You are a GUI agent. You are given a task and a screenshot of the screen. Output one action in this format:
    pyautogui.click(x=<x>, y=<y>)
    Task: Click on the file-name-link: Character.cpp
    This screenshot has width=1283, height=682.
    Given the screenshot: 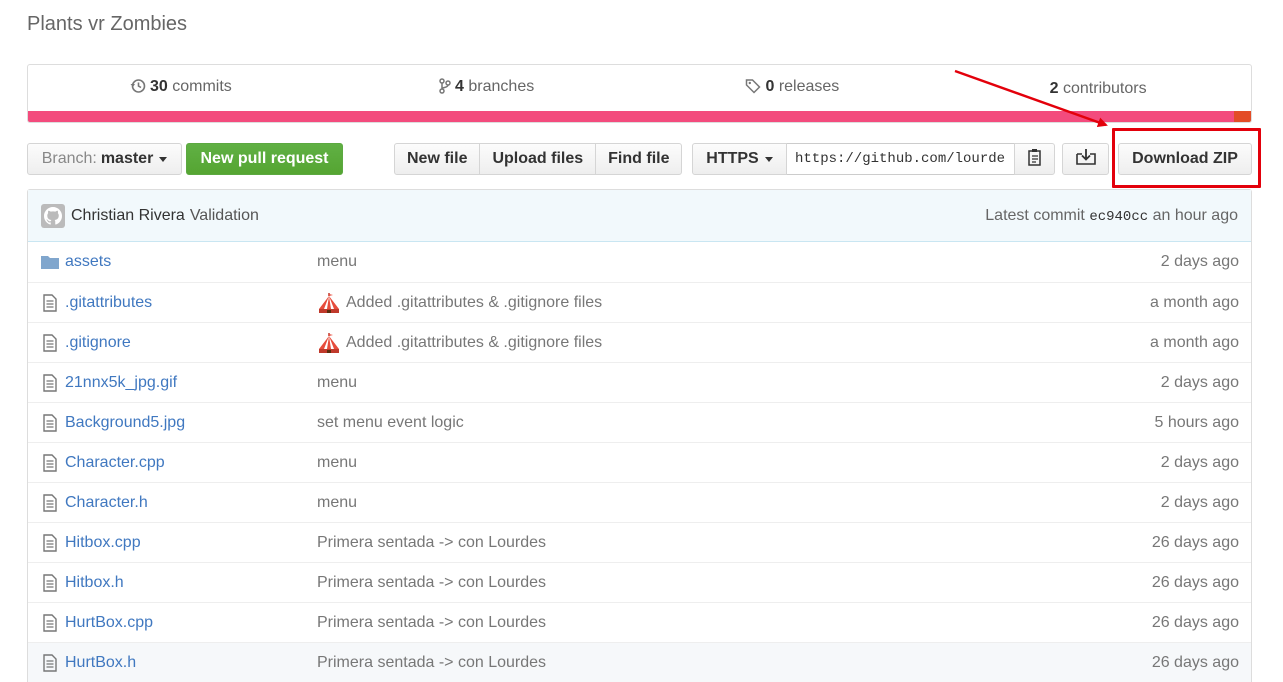 What is the action you would take?
    pyautogui.click(x=191, y=463)
    